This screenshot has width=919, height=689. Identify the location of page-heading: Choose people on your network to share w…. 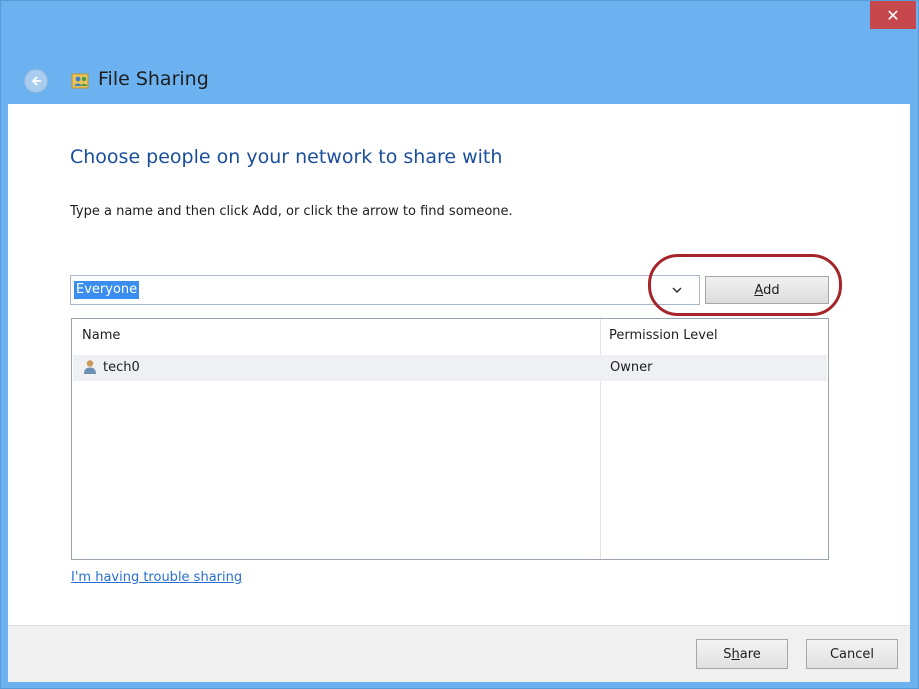
(286, 157).